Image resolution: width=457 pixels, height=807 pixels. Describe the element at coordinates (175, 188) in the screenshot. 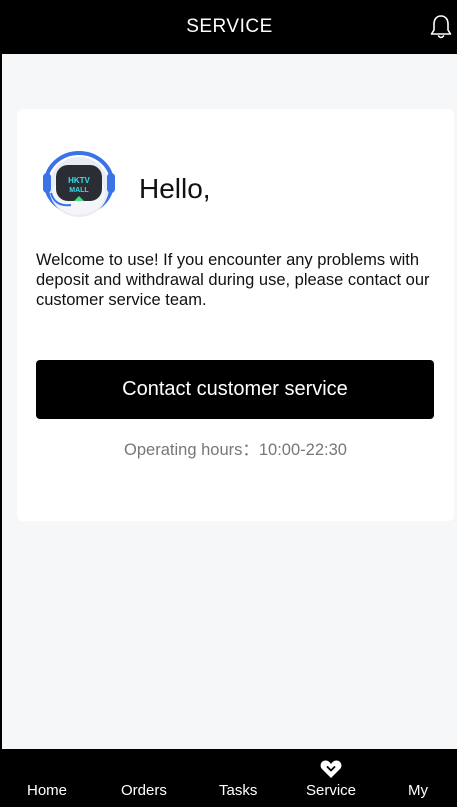

I see `greeting-text: Hello,` at that location.